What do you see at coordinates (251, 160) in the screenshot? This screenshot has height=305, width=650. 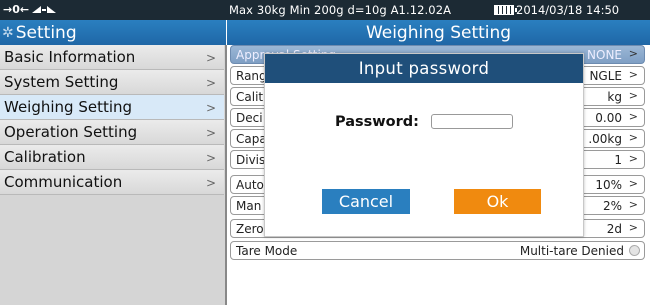 I see `setting-label: Divis` at bounding box center [251, 160].